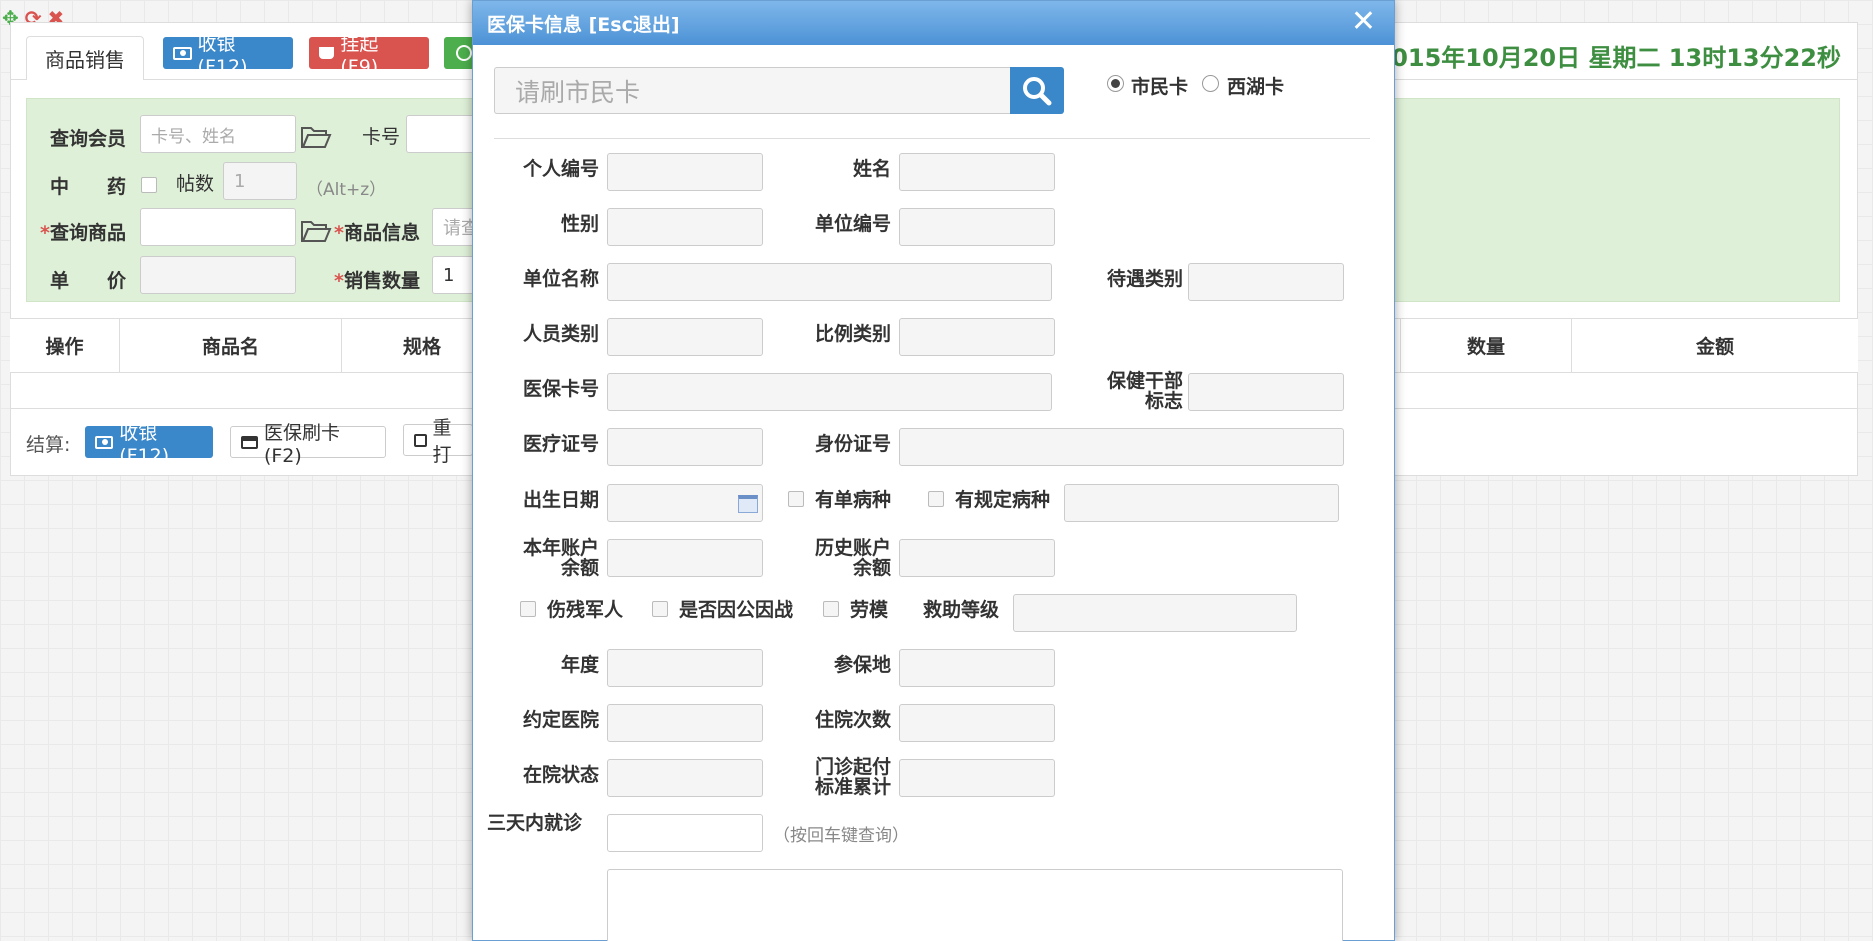  Describe the element at coordinates (685, 503) in the screenshot. I see `birth-date-field` at that location.